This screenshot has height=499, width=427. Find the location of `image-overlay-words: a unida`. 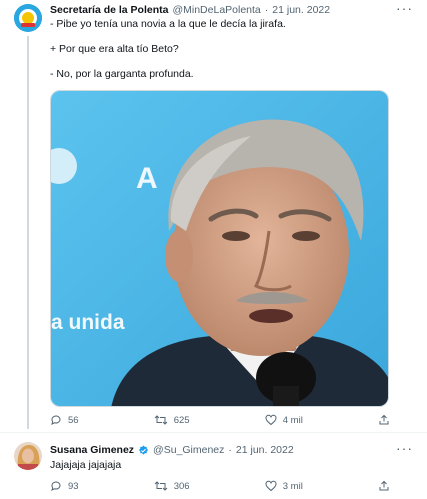

image-overlay-words: a unida is located at coordinates (88, 322).